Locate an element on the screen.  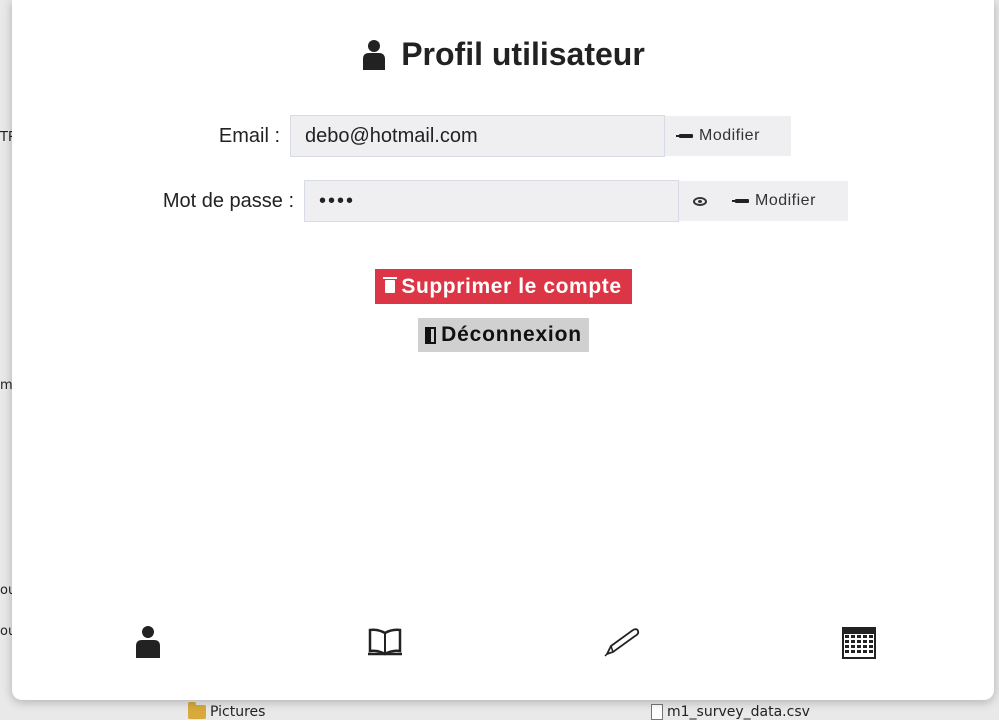
delete-account-label: Supprimer le compte is located at coordinates (511, 286).